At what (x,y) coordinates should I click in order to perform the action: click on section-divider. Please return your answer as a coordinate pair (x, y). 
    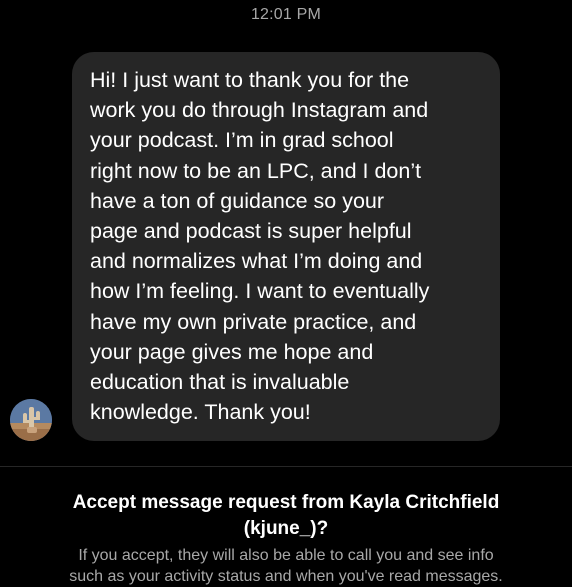
    Looking at the image, I should click on (286, 466).